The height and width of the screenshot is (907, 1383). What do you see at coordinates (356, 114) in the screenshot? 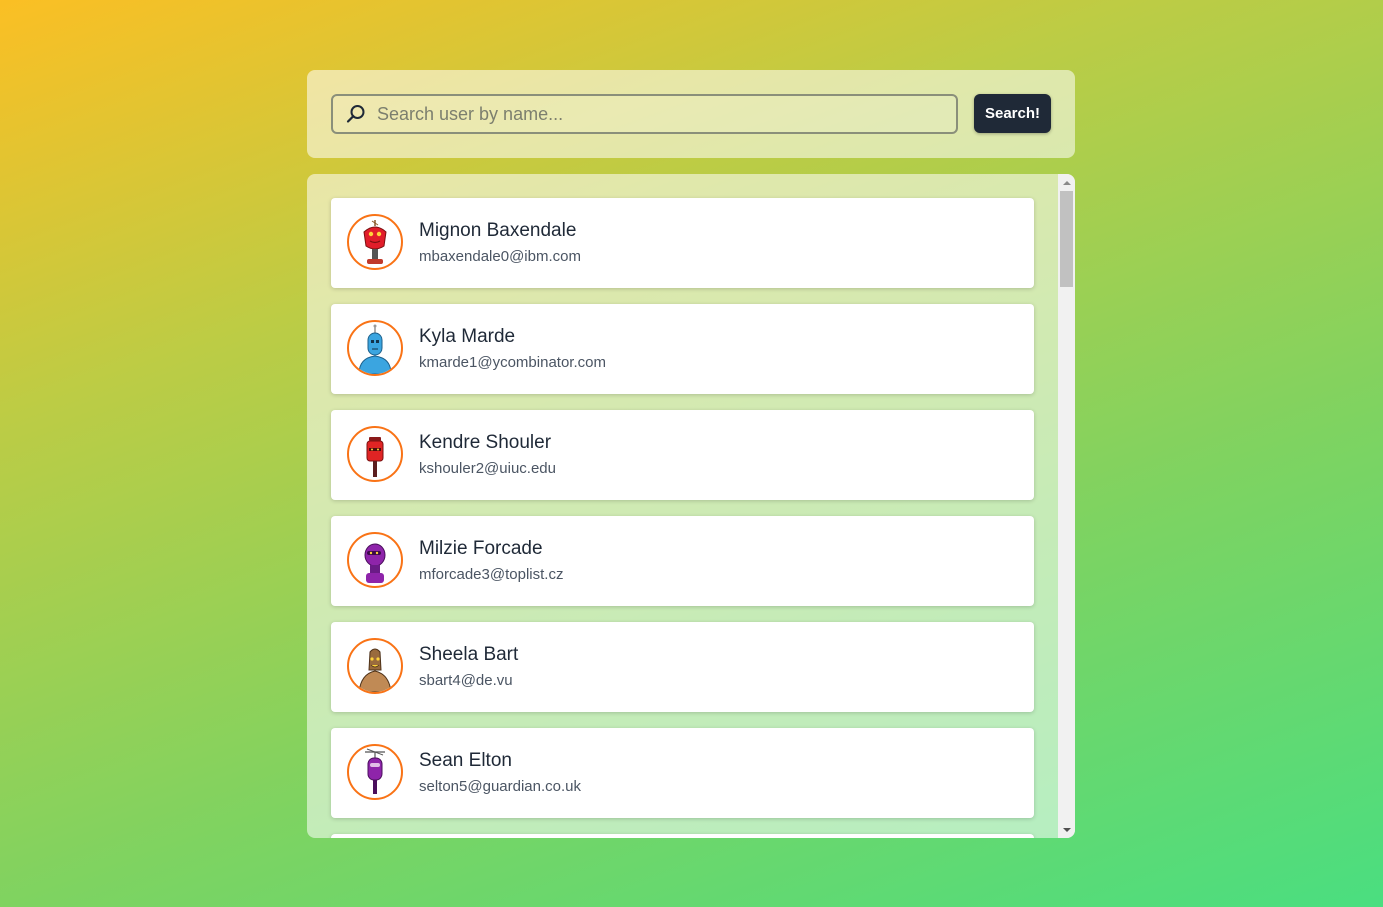
I see `search-icon` at bounding box center [356, 114].